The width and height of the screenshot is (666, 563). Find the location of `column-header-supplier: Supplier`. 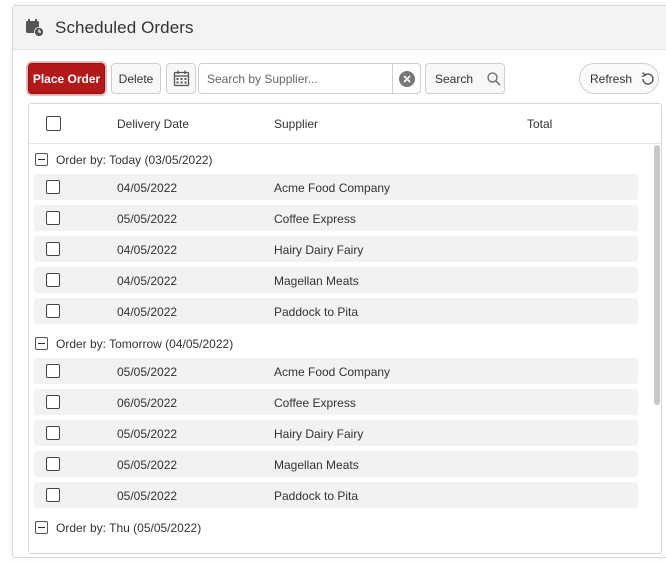

column-header-supplier: Supplier is located at coordinates (296, 124).